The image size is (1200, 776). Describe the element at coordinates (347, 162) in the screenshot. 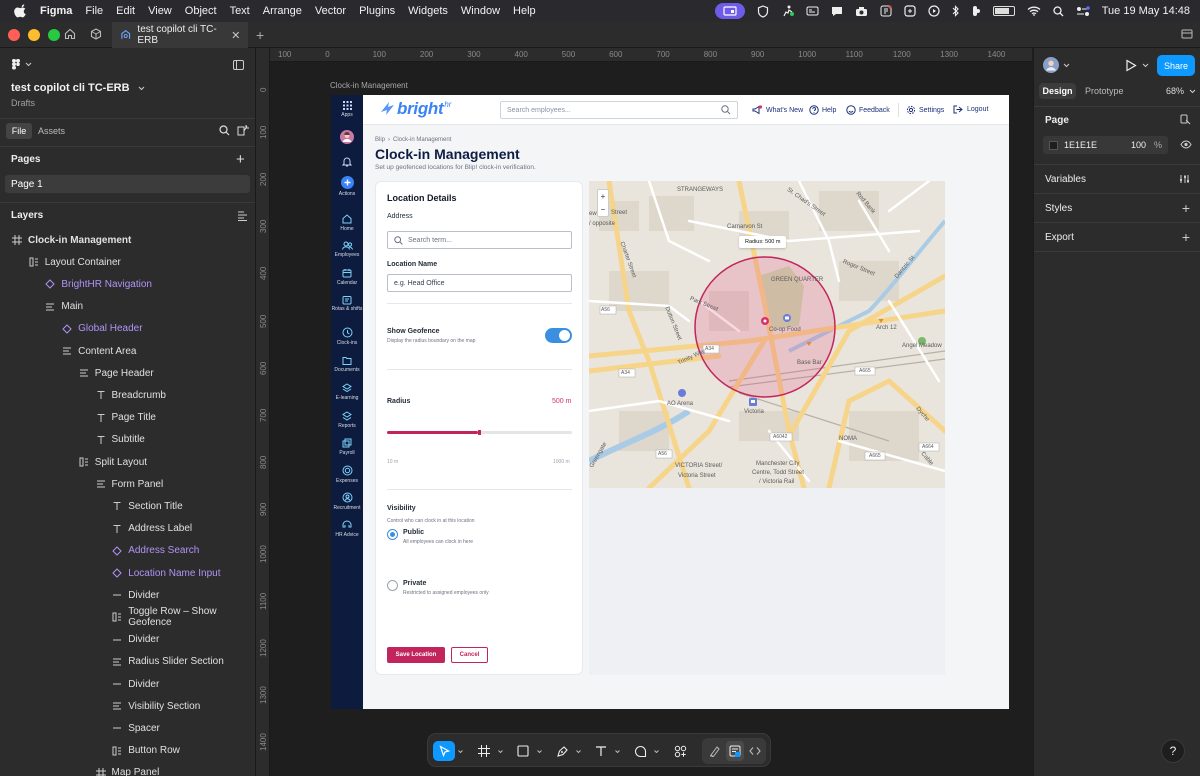

I see `nav-notifications` at that location.